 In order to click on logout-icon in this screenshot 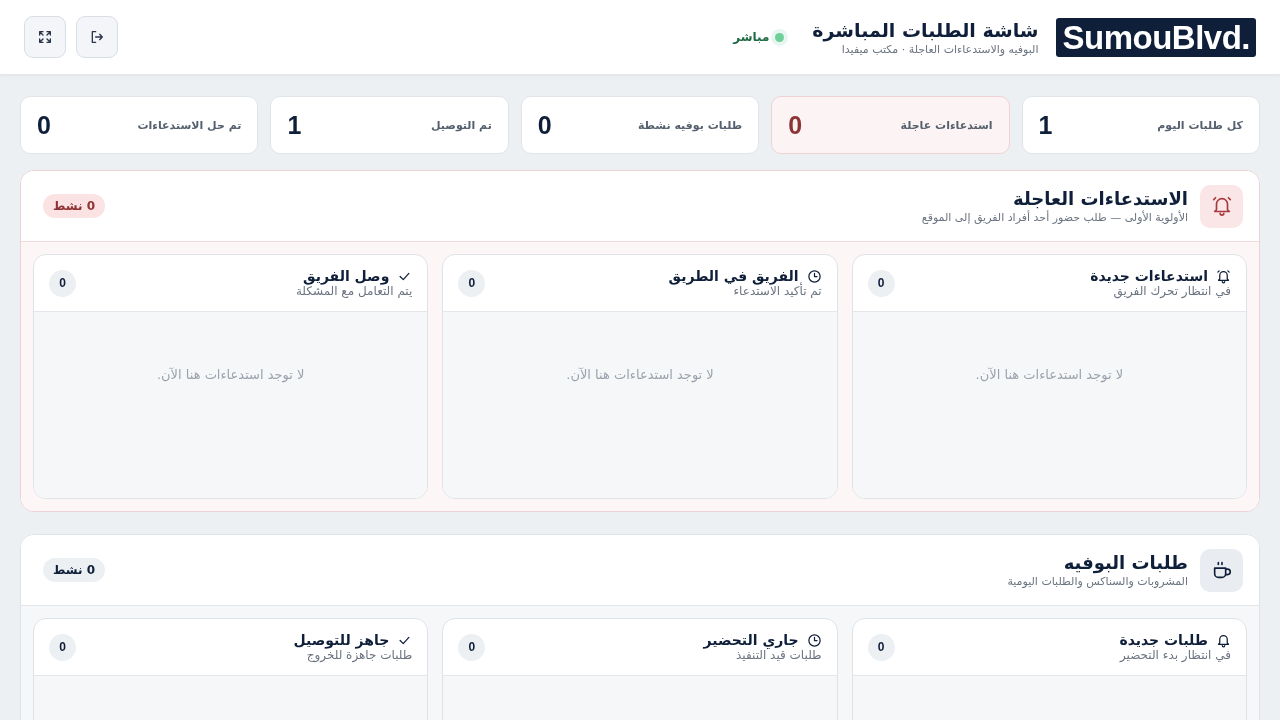, I will do `click(97, 37)`.